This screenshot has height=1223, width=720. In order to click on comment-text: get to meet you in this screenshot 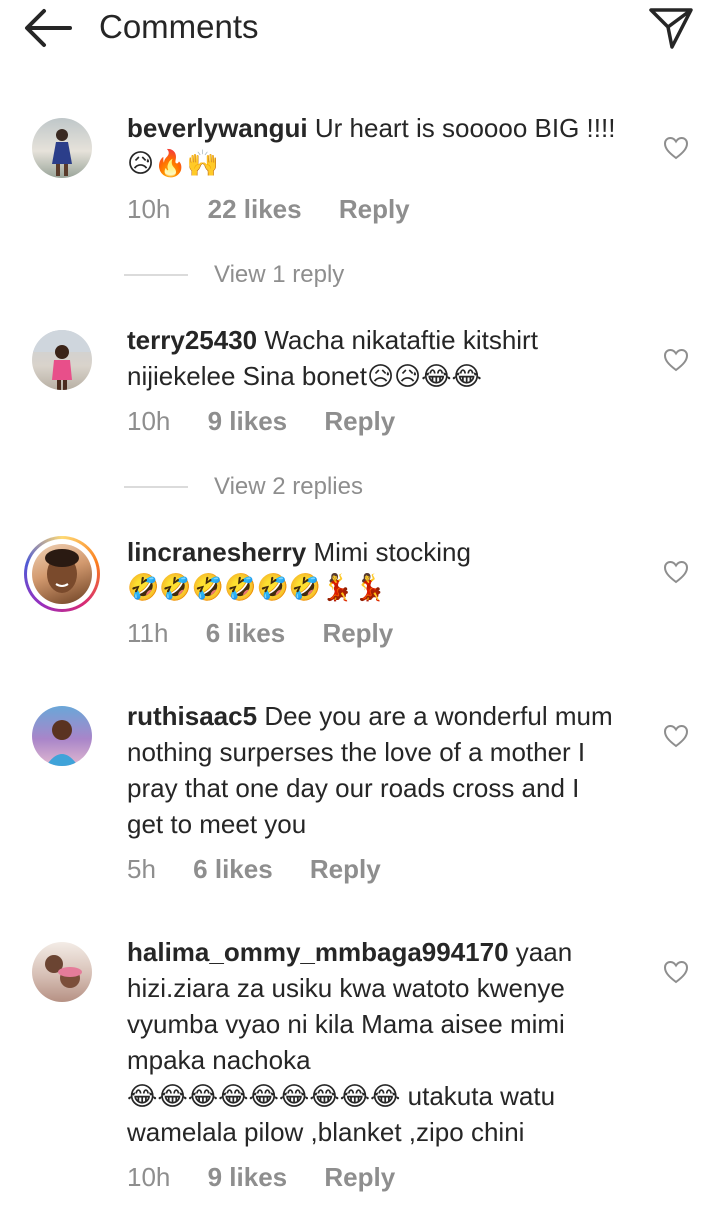, I will do `click(217, 824)`.